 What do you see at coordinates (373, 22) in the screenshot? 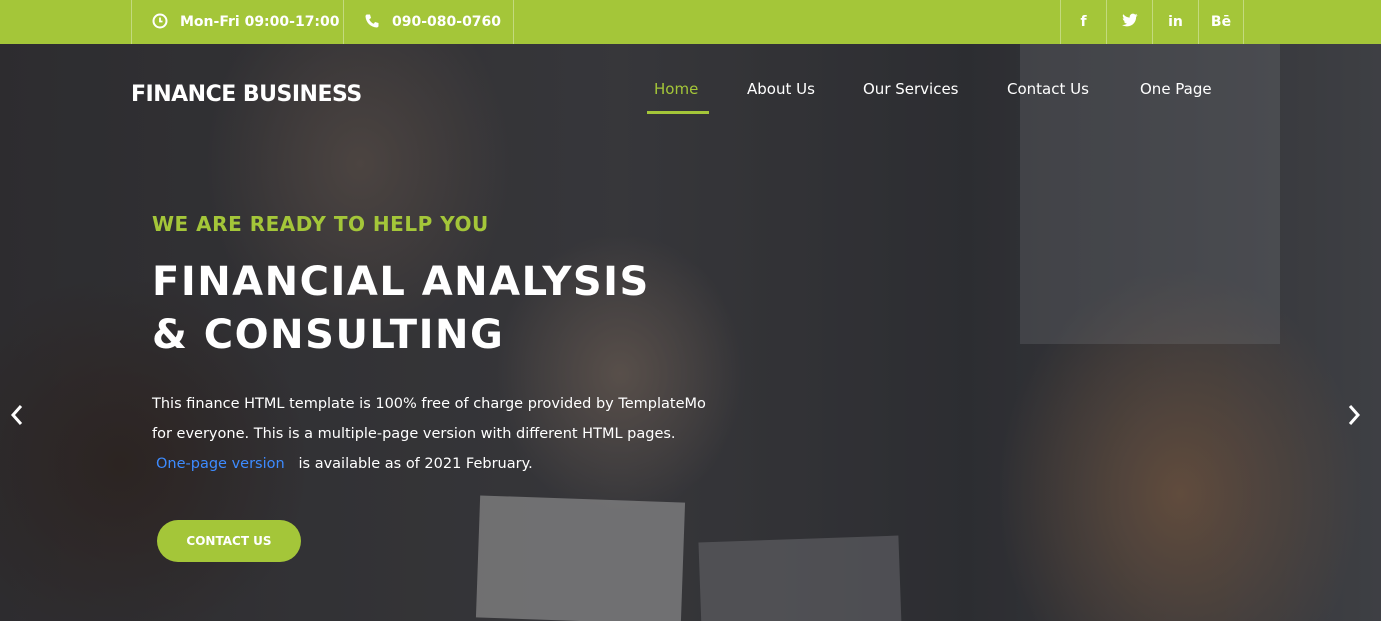
I see `phone-icon` at bounding box center [373, 22].